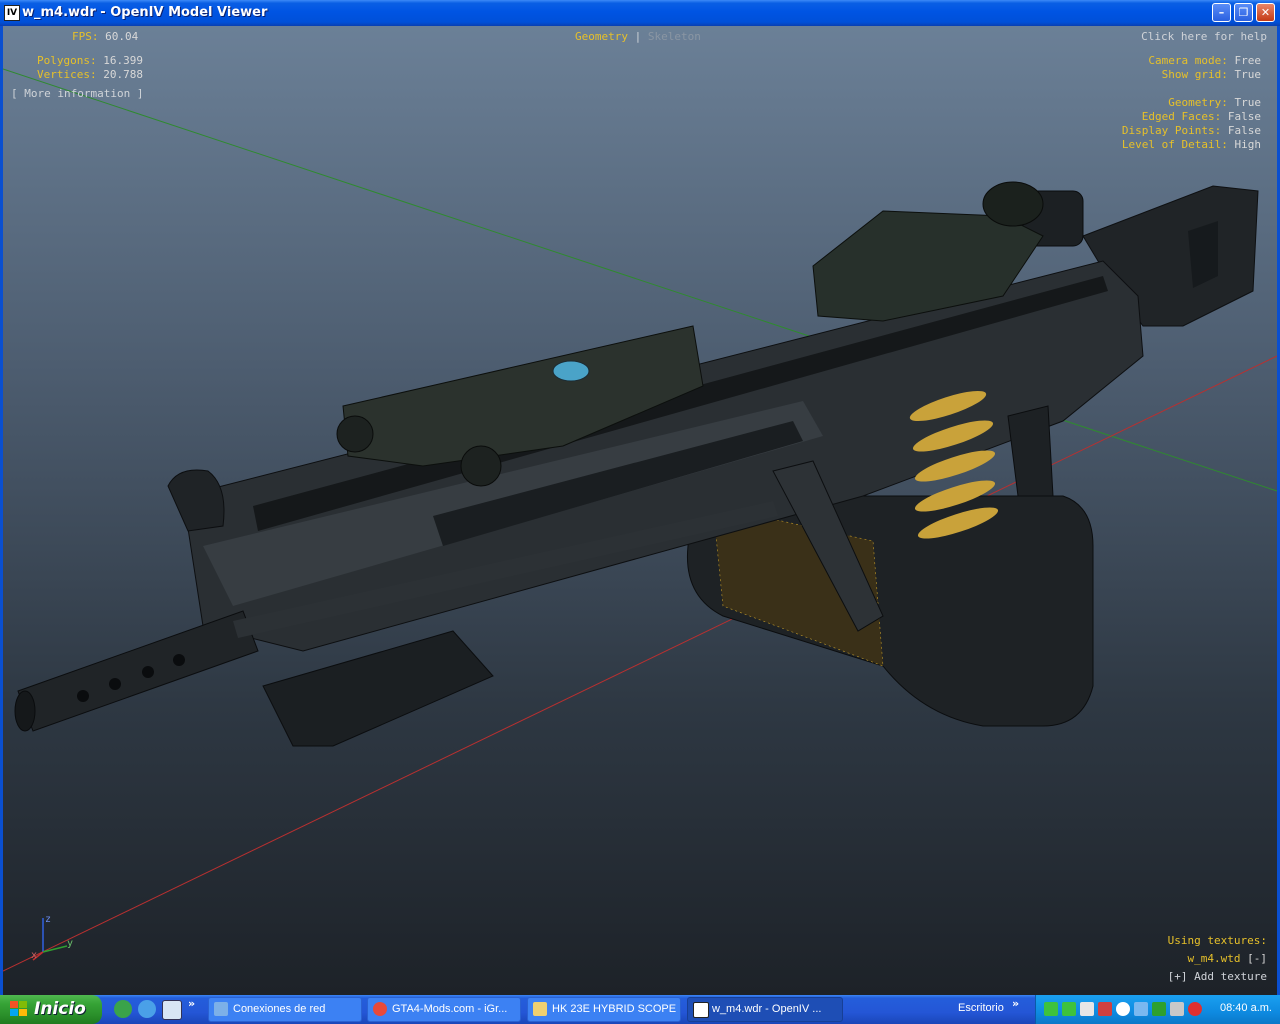 Image resolution: width=1280 pixels, height=1024 pixels. I want to click on task-hk23e-folder: HK 23E HYBRID SCOPE, so click(604, 1009).